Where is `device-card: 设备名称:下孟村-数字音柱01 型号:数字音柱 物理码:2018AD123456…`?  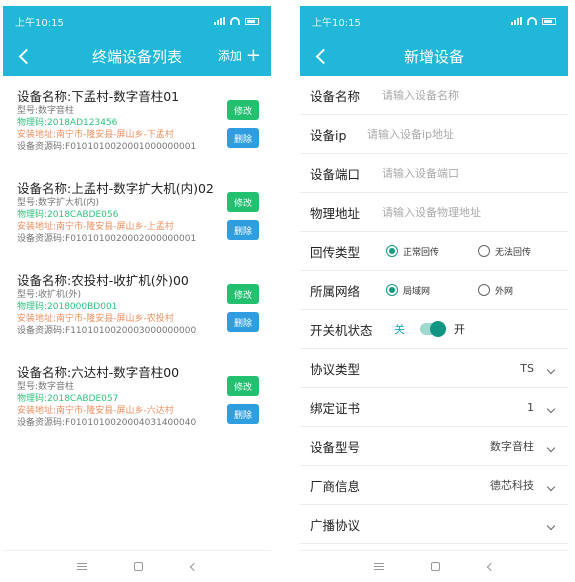
device-card: 设备名称:下孟村-数字音柱01 型号:数字音柱 物理码:2018AD123456… is located at coordinates (137, 134).